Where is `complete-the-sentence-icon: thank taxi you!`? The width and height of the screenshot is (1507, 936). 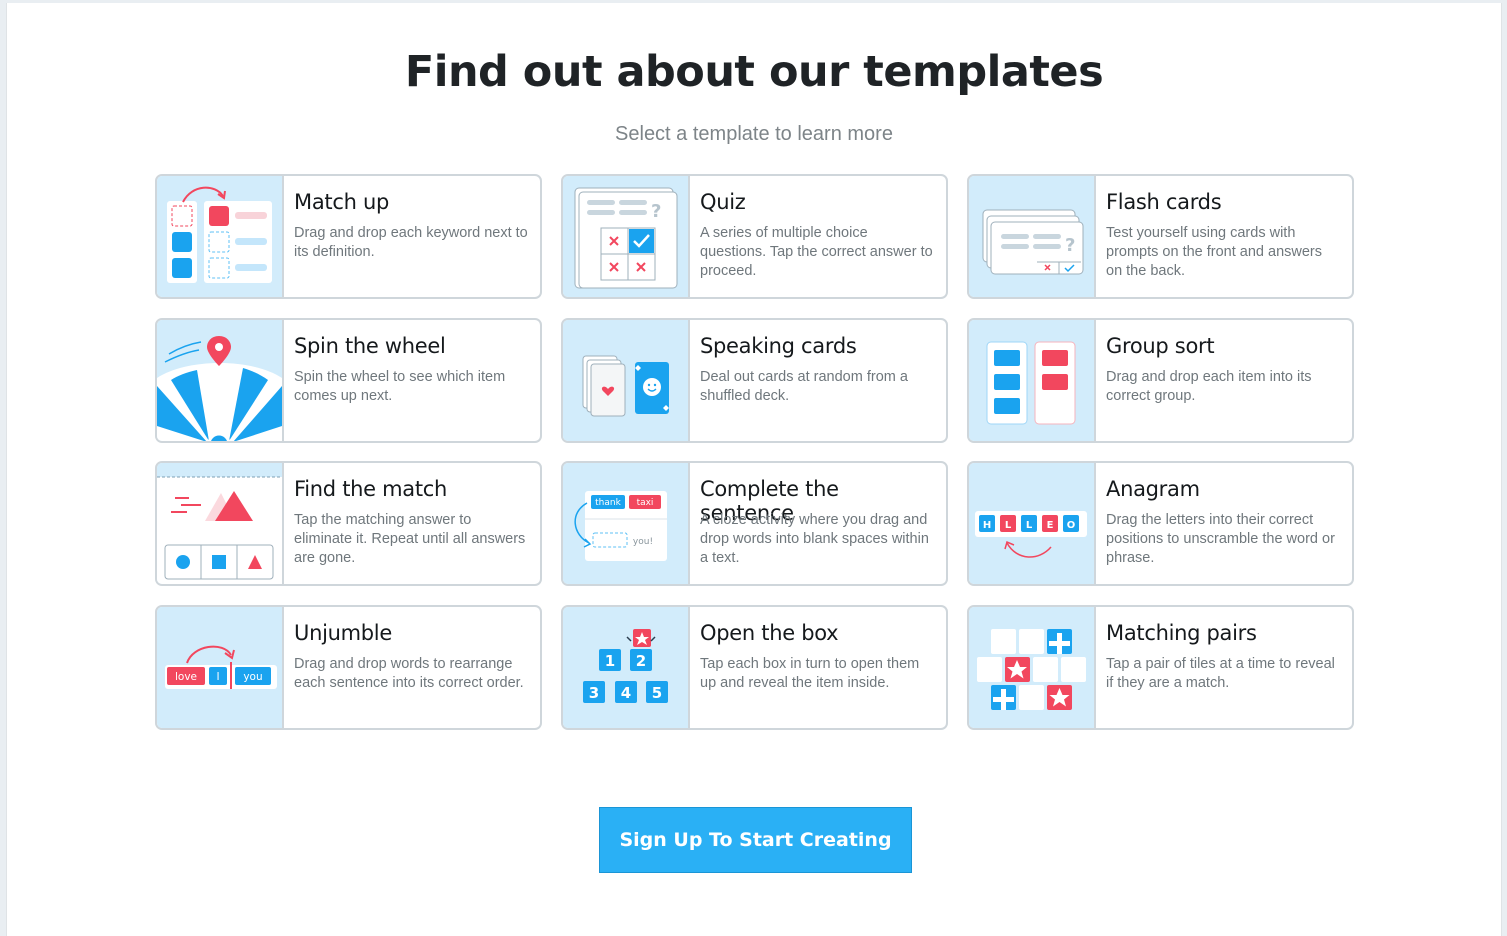 complete-the-sentence-icon: thank taxi you! is located at coordinates (620, 526).